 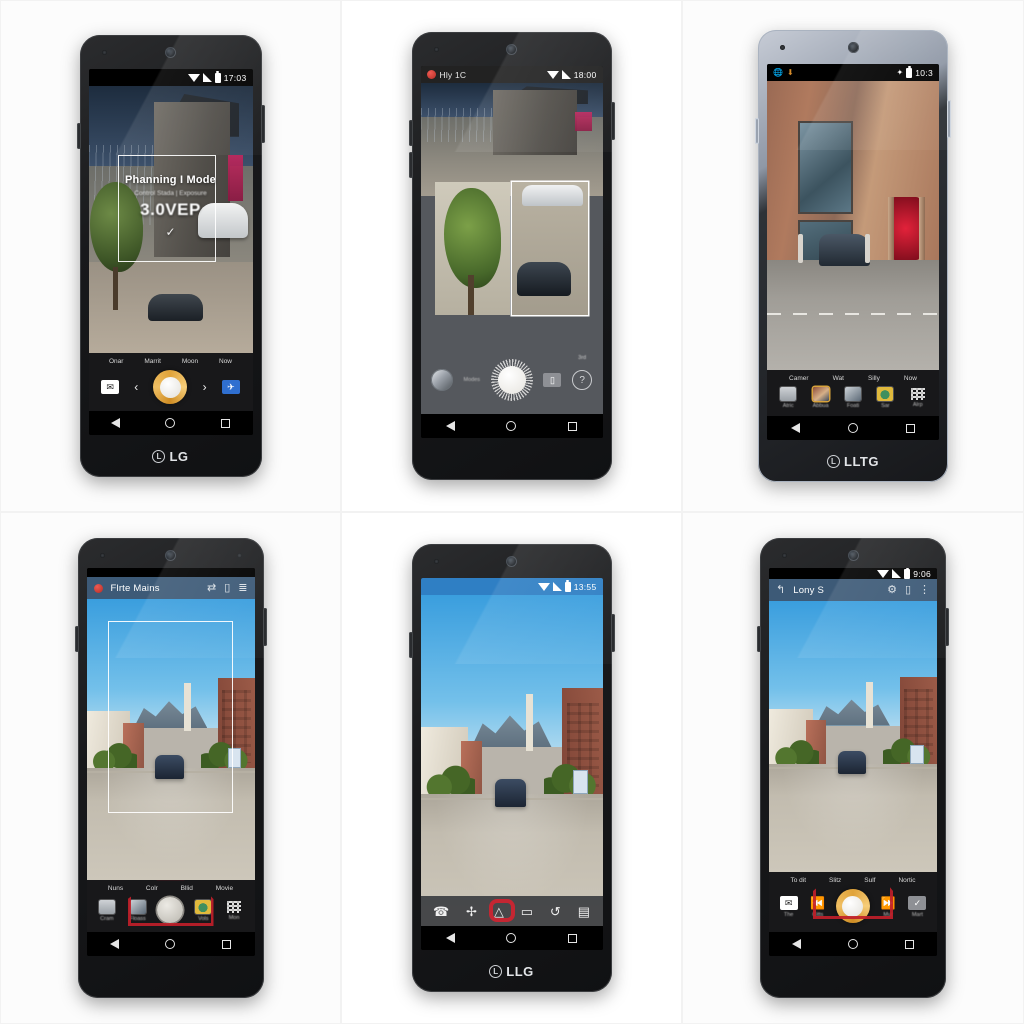 I want to click on screen-icon: ▭, so click(x=527, y=911).